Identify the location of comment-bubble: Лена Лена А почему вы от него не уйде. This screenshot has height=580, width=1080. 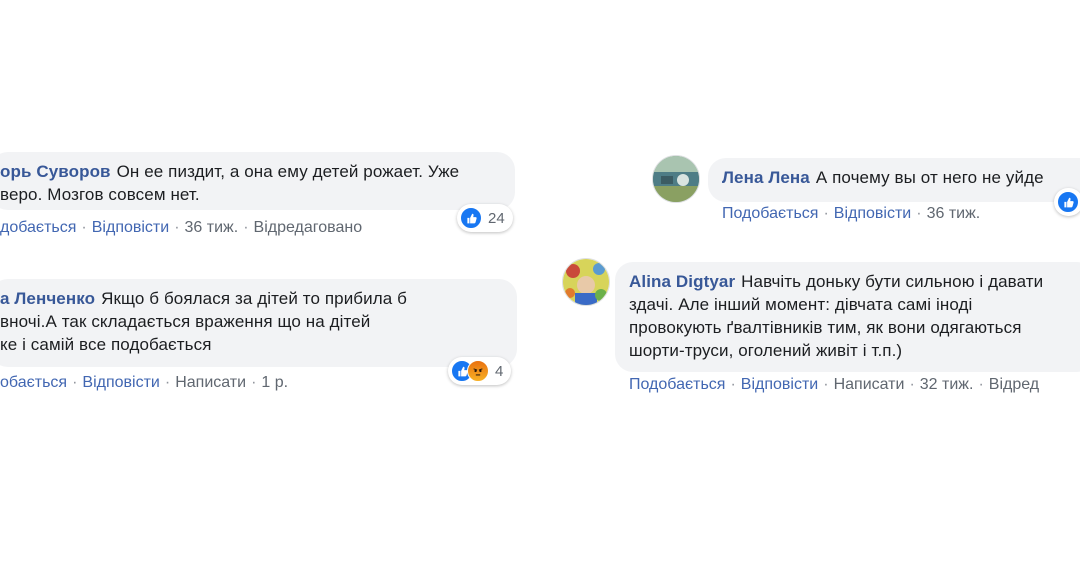
(894, 180).